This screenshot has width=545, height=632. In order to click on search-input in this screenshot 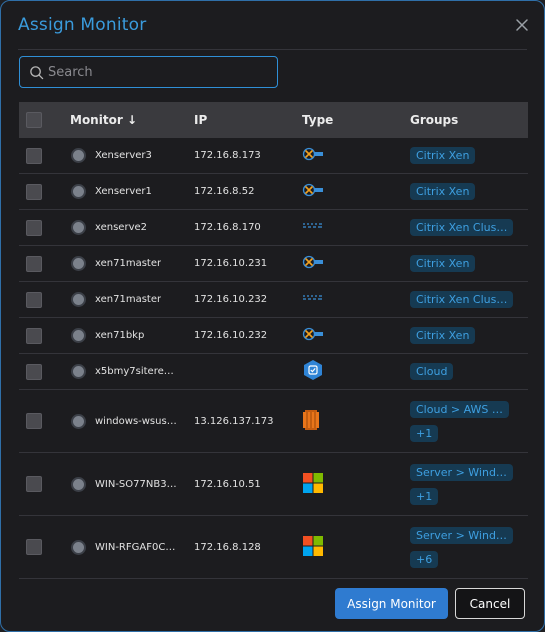, I will do `click(153, 72)`.